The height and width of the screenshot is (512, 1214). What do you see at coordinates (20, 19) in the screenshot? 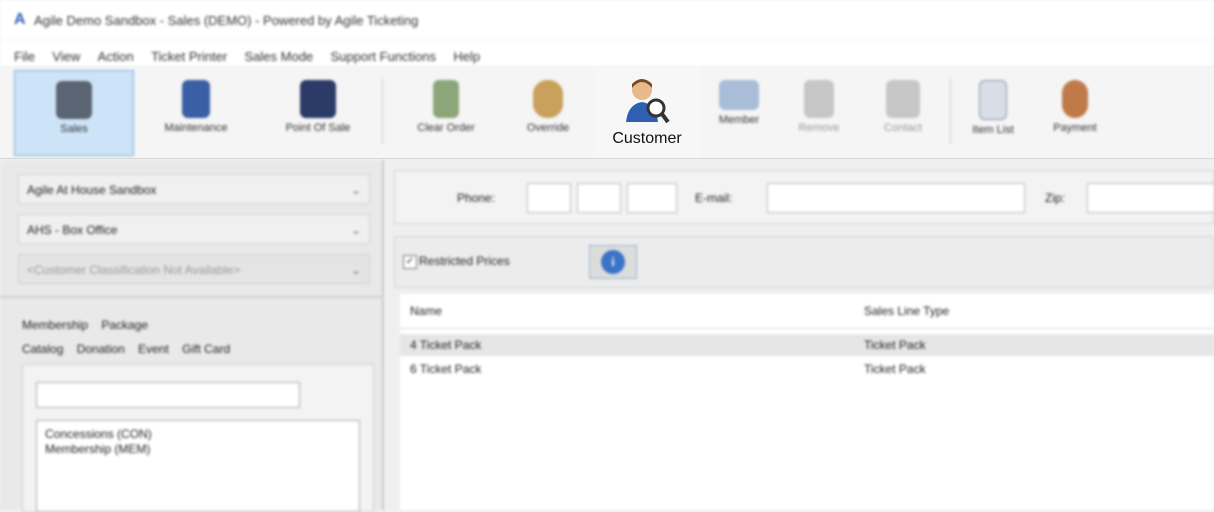
I see `app-logo-icon: A` at bounding box center [20, 19].